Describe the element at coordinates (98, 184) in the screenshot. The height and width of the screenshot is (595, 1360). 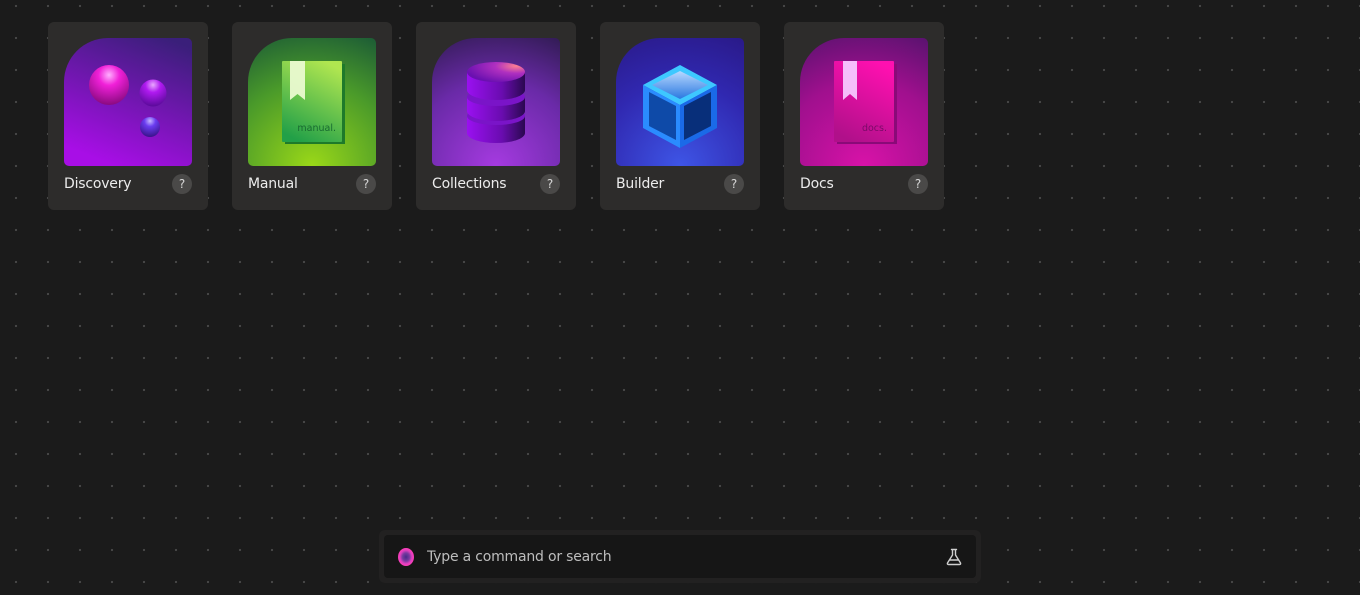
I see `card-label: Discovery` at that location.